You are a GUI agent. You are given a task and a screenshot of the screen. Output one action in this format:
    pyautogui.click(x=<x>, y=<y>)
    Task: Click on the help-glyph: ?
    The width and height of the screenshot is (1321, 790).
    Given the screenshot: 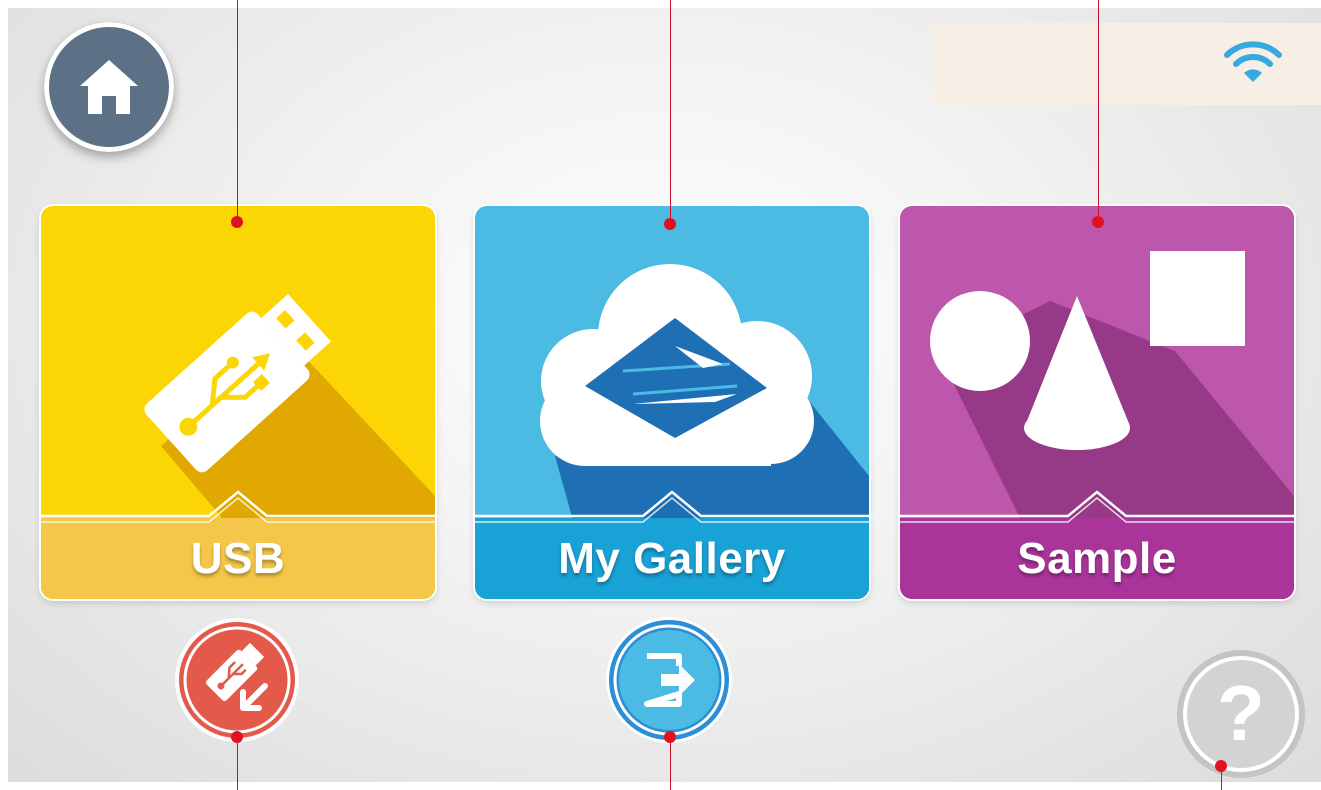 What is the action you would take?
    pyautogui.click(x=1241, y=713)
    